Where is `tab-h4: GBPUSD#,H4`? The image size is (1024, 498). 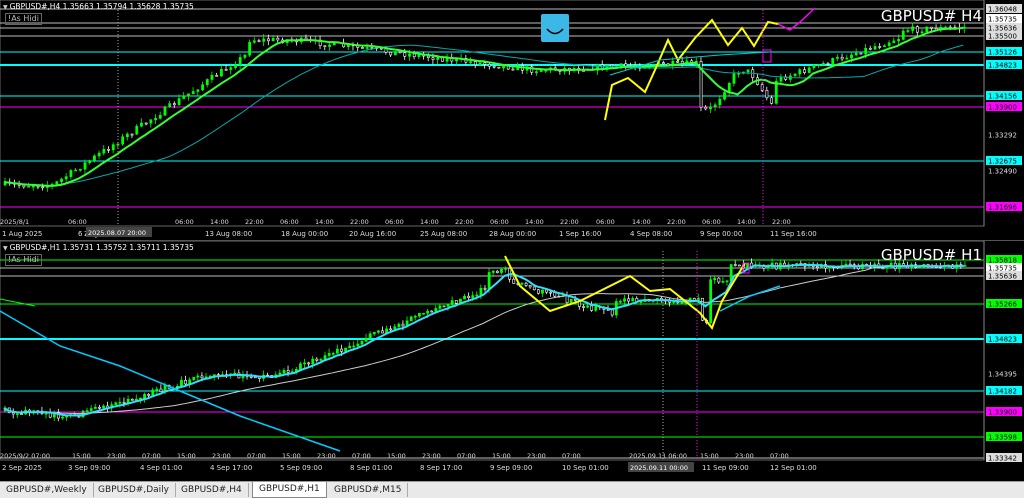 tab-h4: GBPUSD#,H4 is located at coordinates (212, 490).